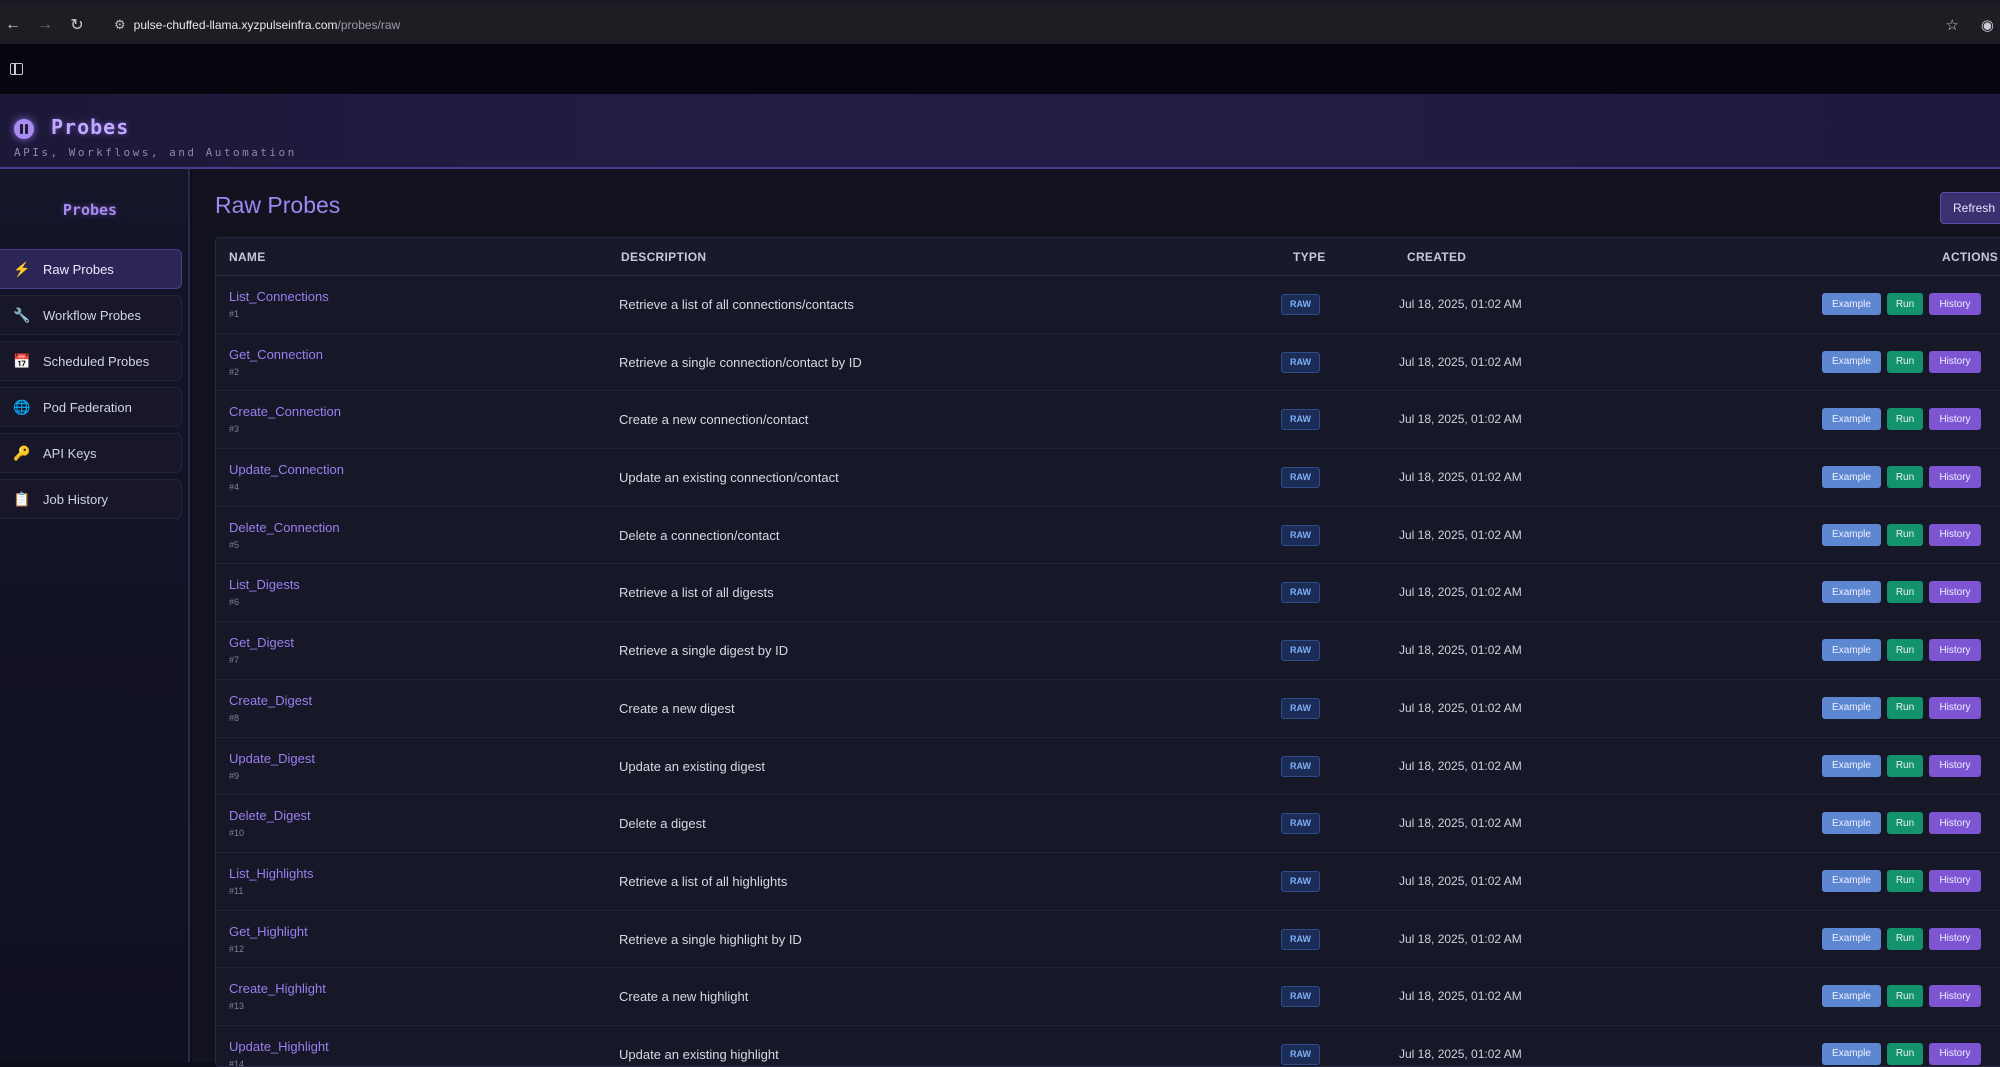  I want to click on sidebar-item-api-keys: 🔑 API Keys, so click(91, 453).